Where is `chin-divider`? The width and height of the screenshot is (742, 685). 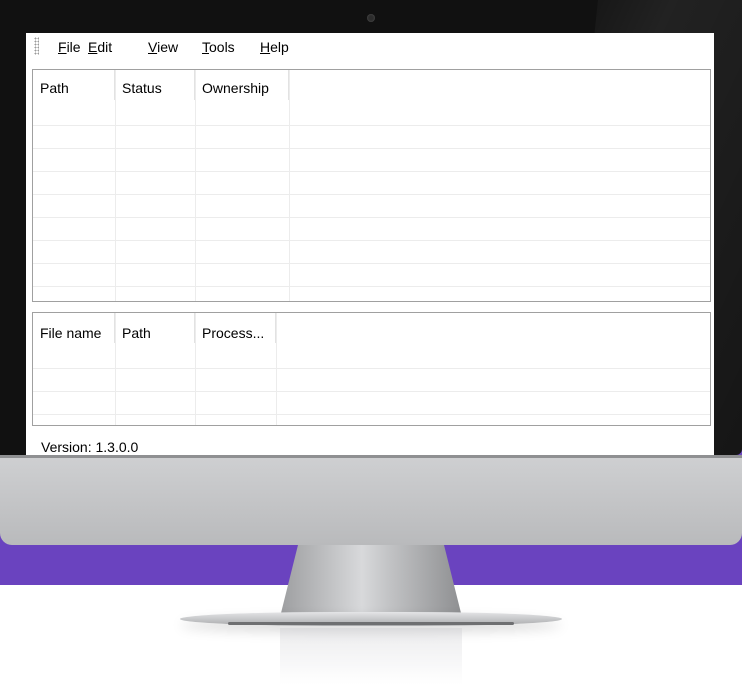 chin-divider is located at coordinates (371, 456).